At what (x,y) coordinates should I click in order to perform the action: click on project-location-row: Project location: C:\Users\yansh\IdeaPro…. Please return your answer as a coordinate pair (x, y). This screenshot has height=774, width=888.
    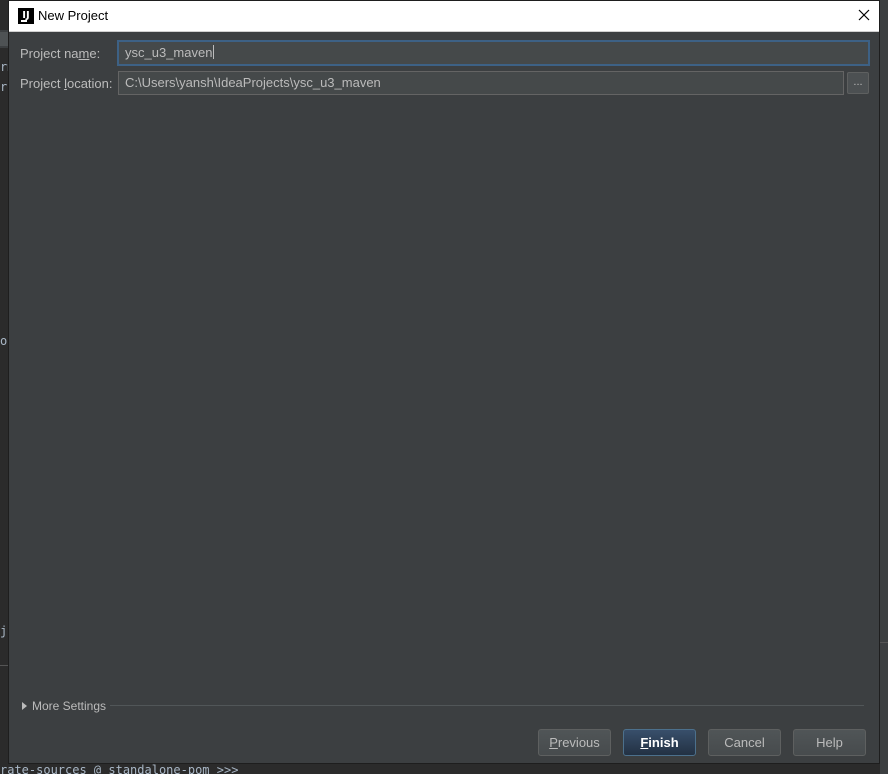
    Looking at the image, I should click on (445, 83).